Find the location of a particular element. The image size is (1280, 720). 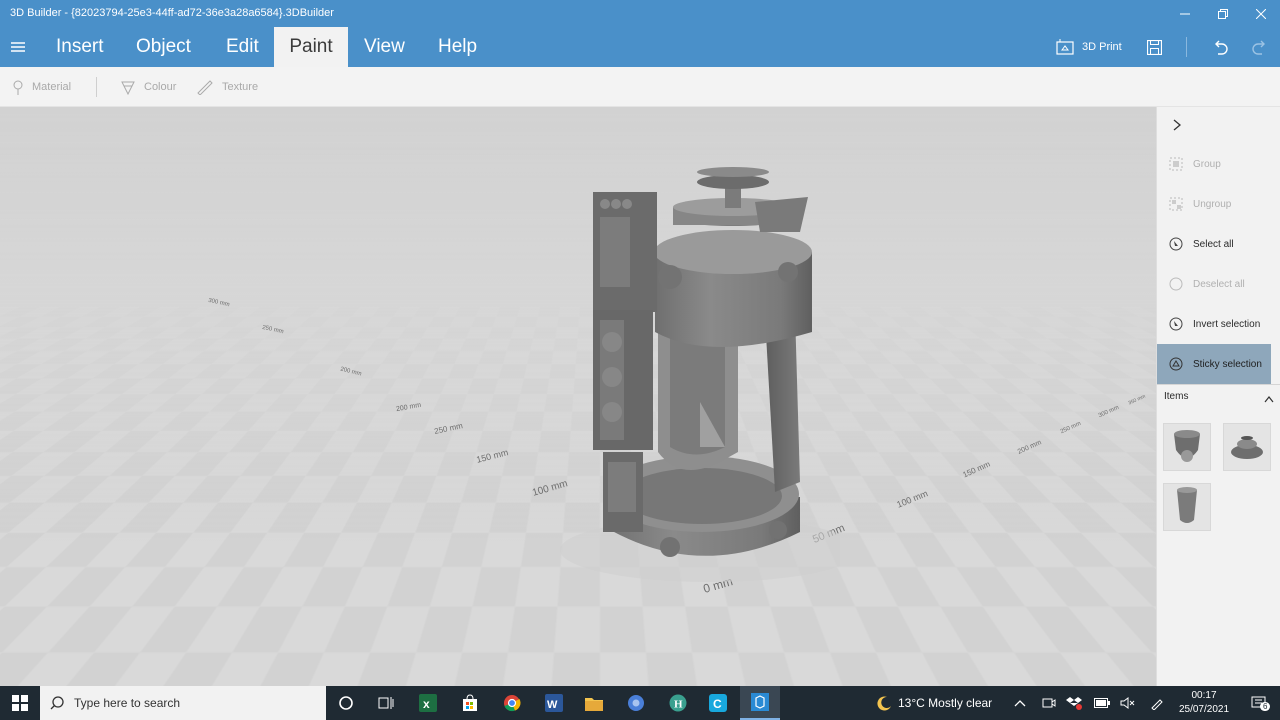

3d-builder-app is located at coordinates (760, 703).